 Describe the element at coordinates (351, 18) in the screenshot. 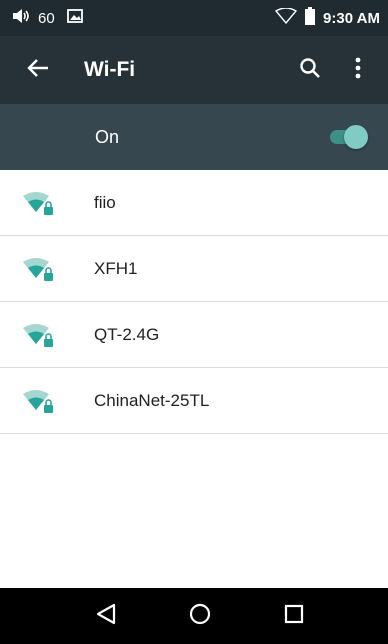

I see `clock: 9:30 AM` at that location.